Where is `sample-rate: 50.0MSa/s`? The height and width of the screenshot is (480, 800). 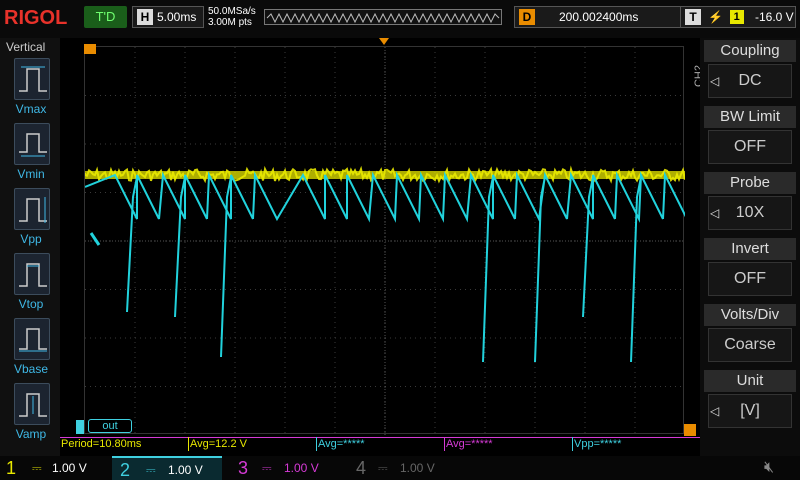 sample-rate: 50.0MSa/s is located at coordinates (232, 11).